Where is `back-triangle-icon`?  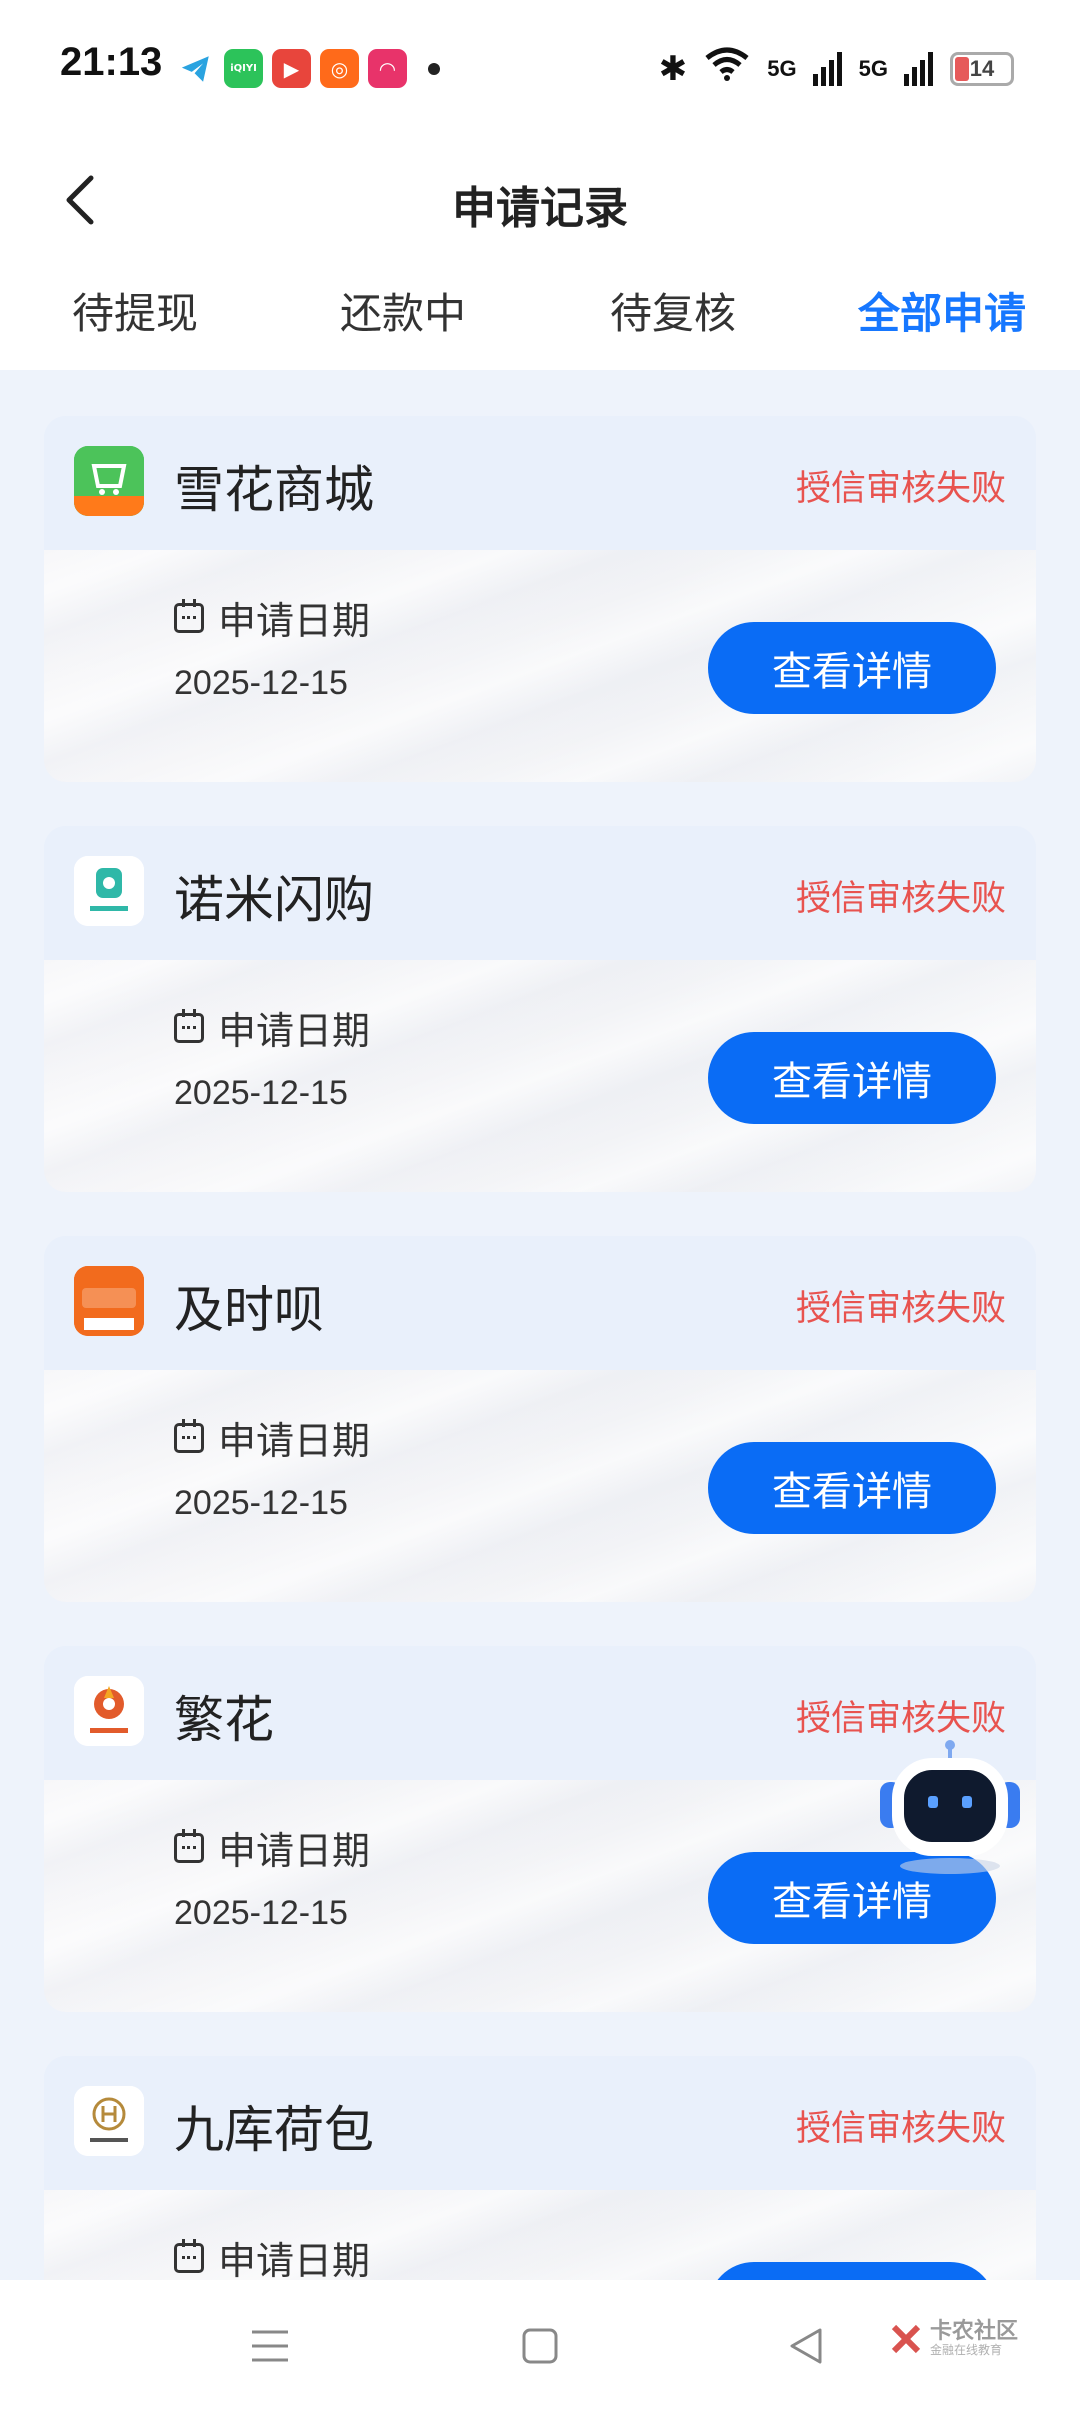 back-triangle-icon is located at coordinates (806, 2346).